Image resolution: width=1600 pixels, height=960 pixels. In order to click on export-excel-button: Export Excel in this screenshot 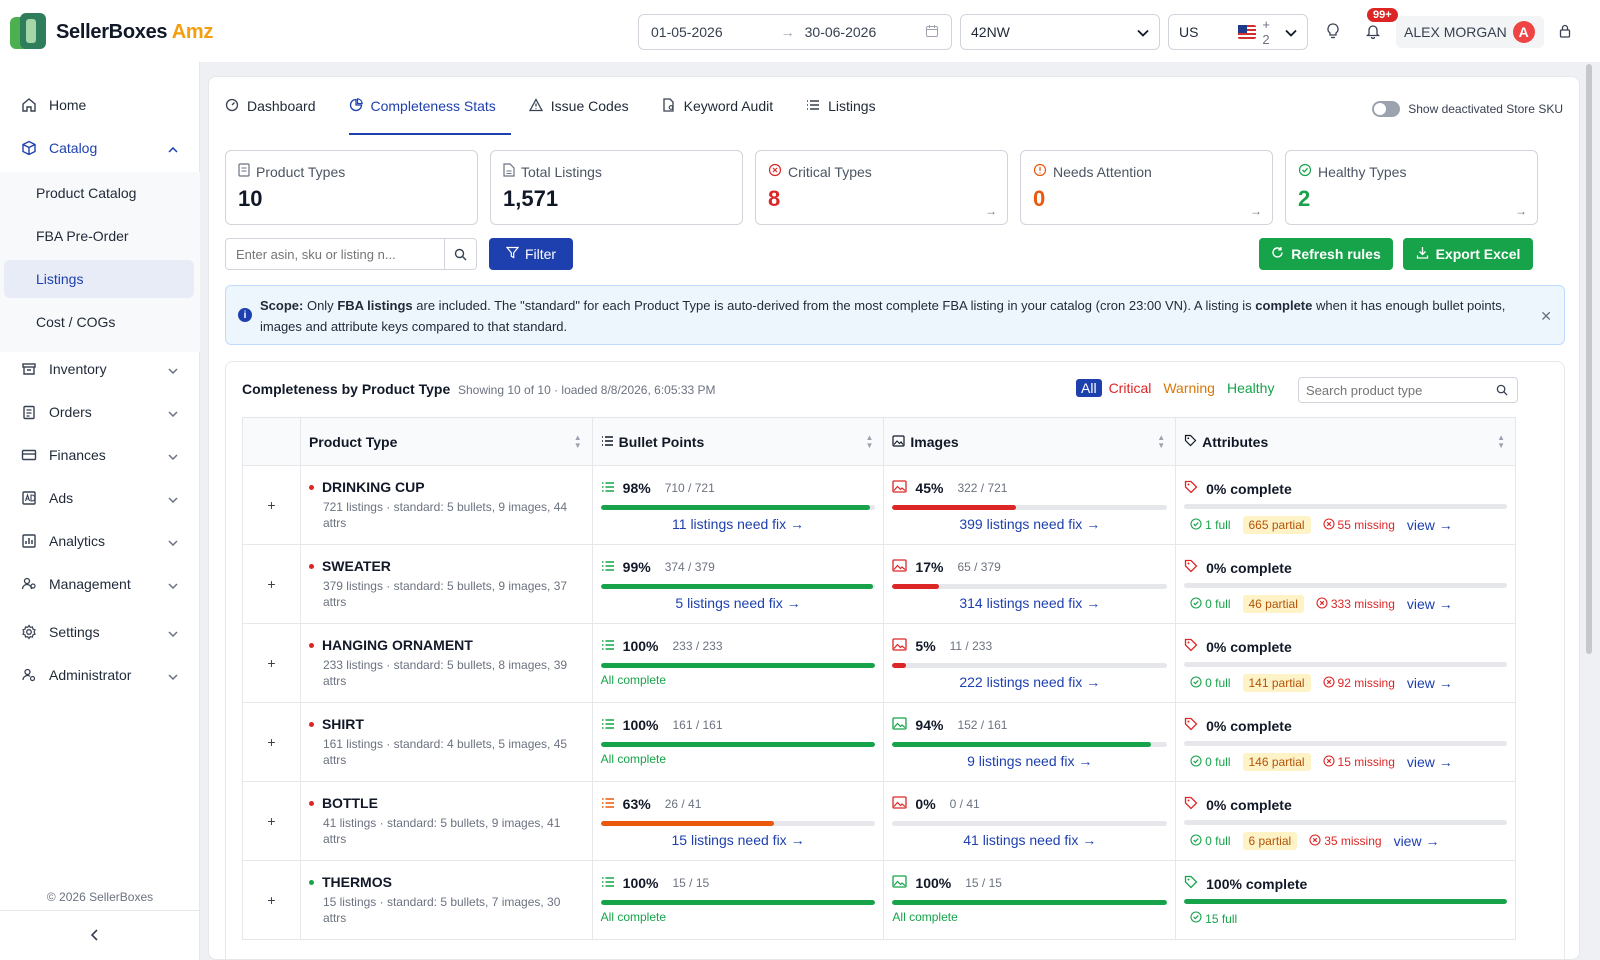, I will do `click(1468, 254)`.